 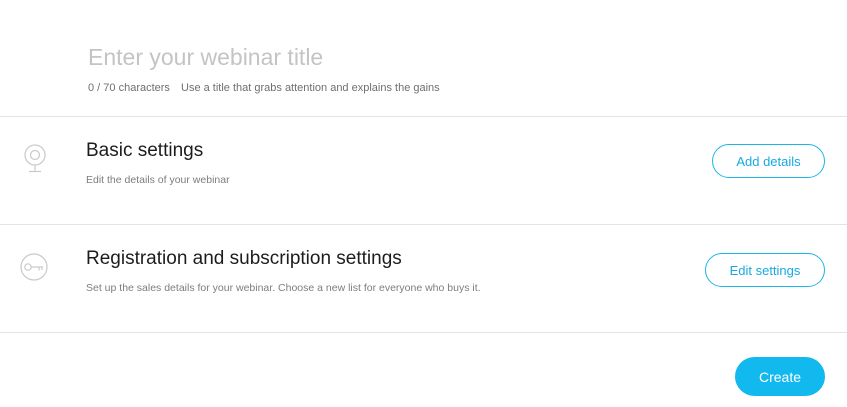 I want to click on create-button: Create, so click(x=780, y=376).